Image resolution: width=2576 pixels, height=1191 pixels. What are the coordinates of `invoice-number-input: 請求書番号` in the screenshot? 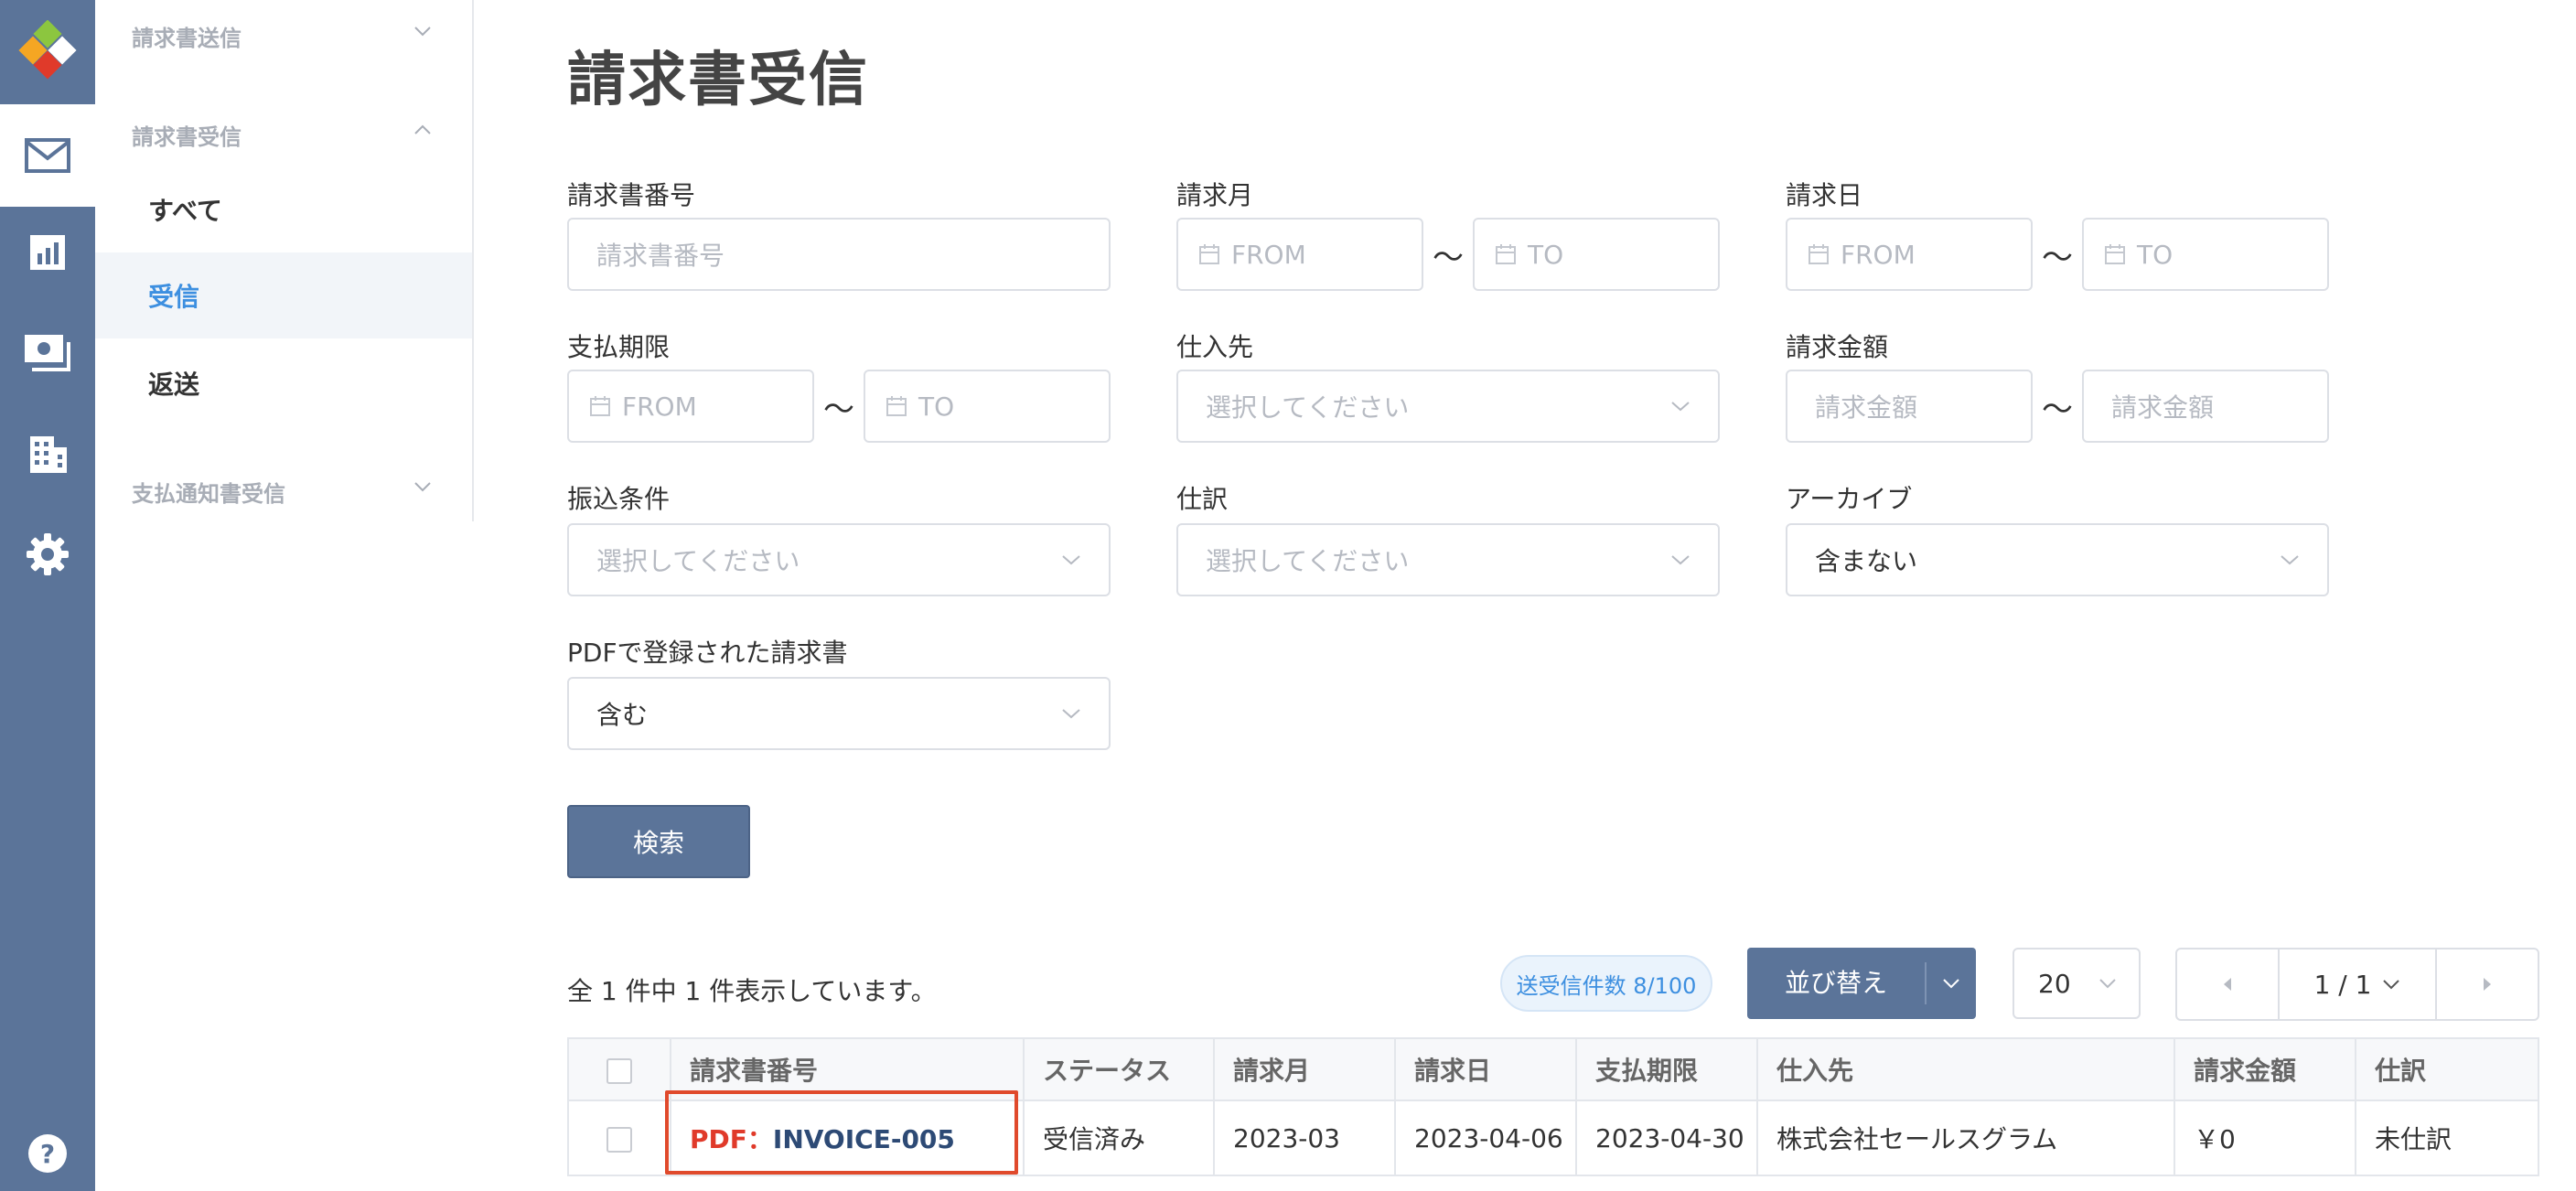 It's located at (839, 254).